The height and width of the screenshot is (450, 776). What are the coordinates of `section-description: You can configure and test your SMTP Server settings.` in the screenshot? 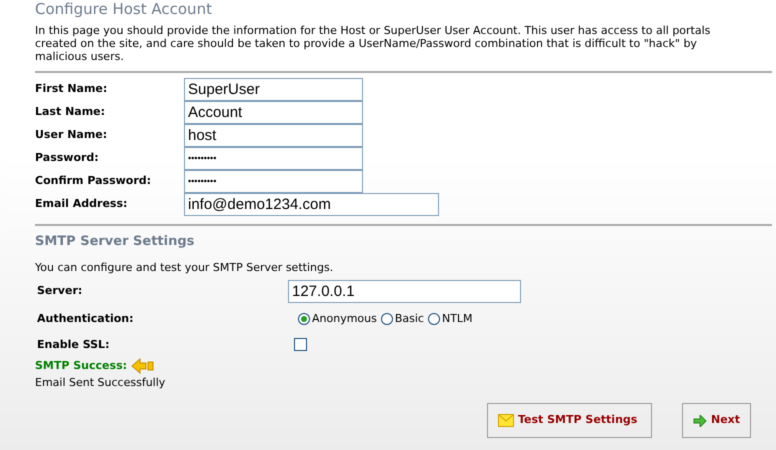 It's located at (184, 268).